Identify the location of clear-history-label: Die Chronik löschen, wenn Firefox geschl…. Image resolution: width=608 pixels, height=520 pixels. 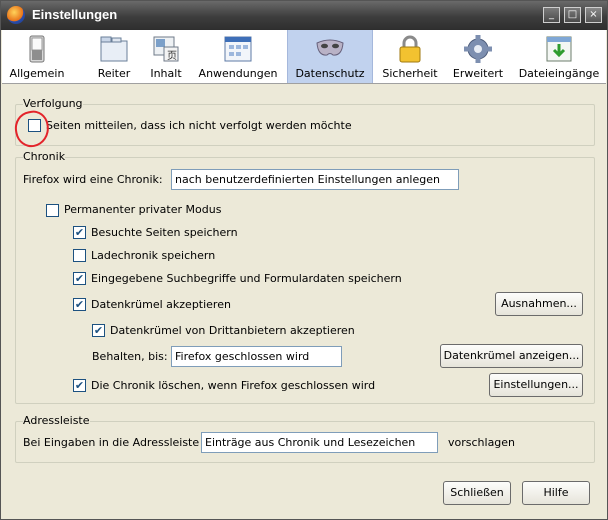
(233, 385).